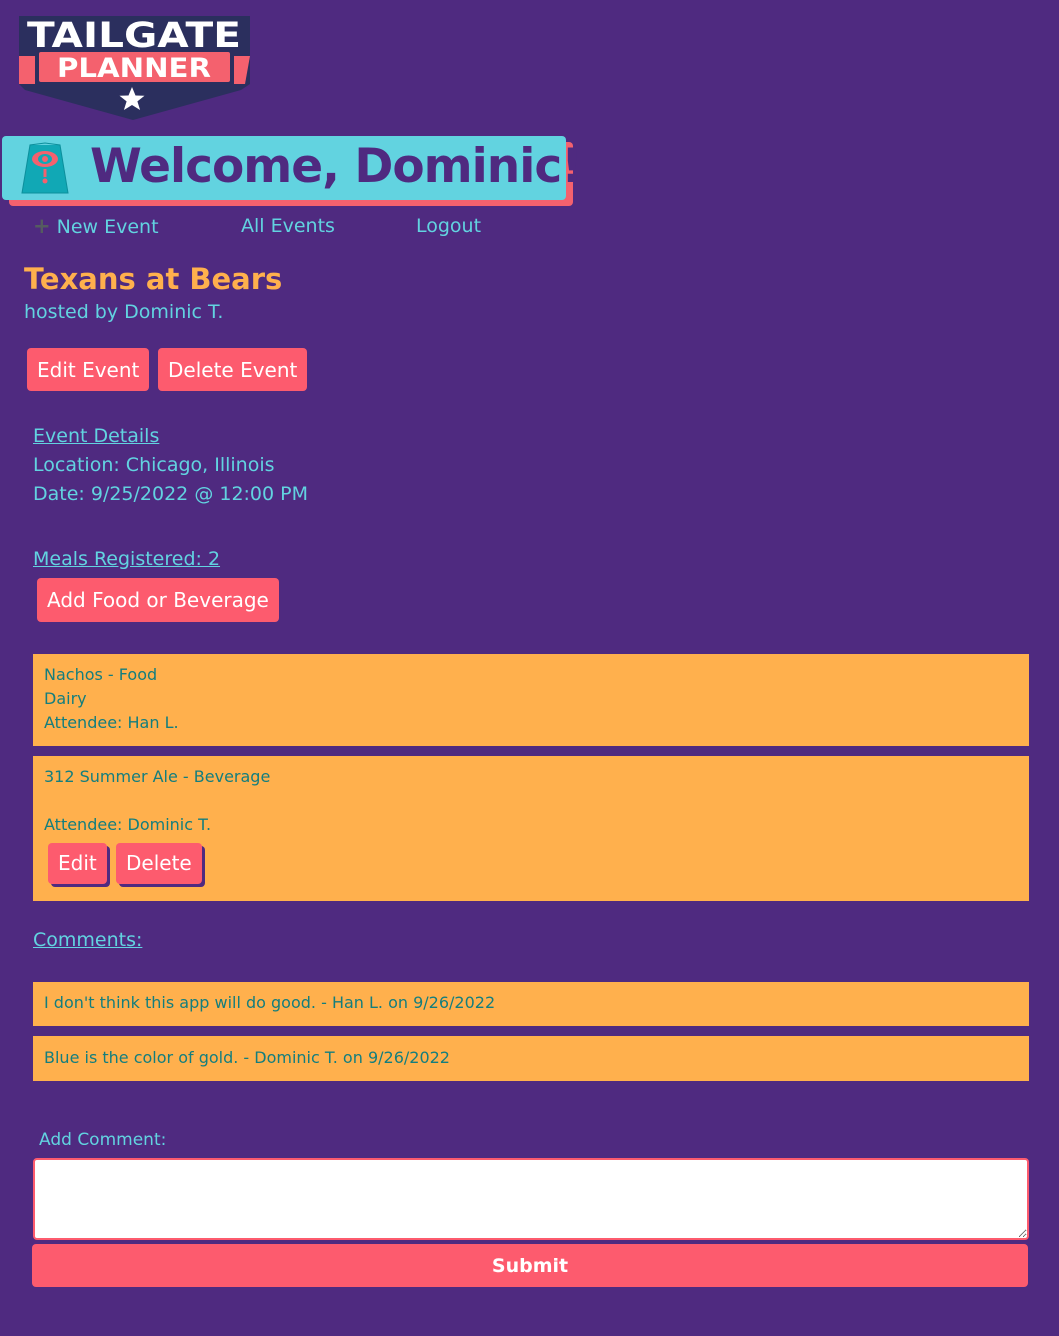 The width and height of the screenshot is (1059, 1336). I want to click on meal-attendee: Attendee: Han L., so click(111, 722).